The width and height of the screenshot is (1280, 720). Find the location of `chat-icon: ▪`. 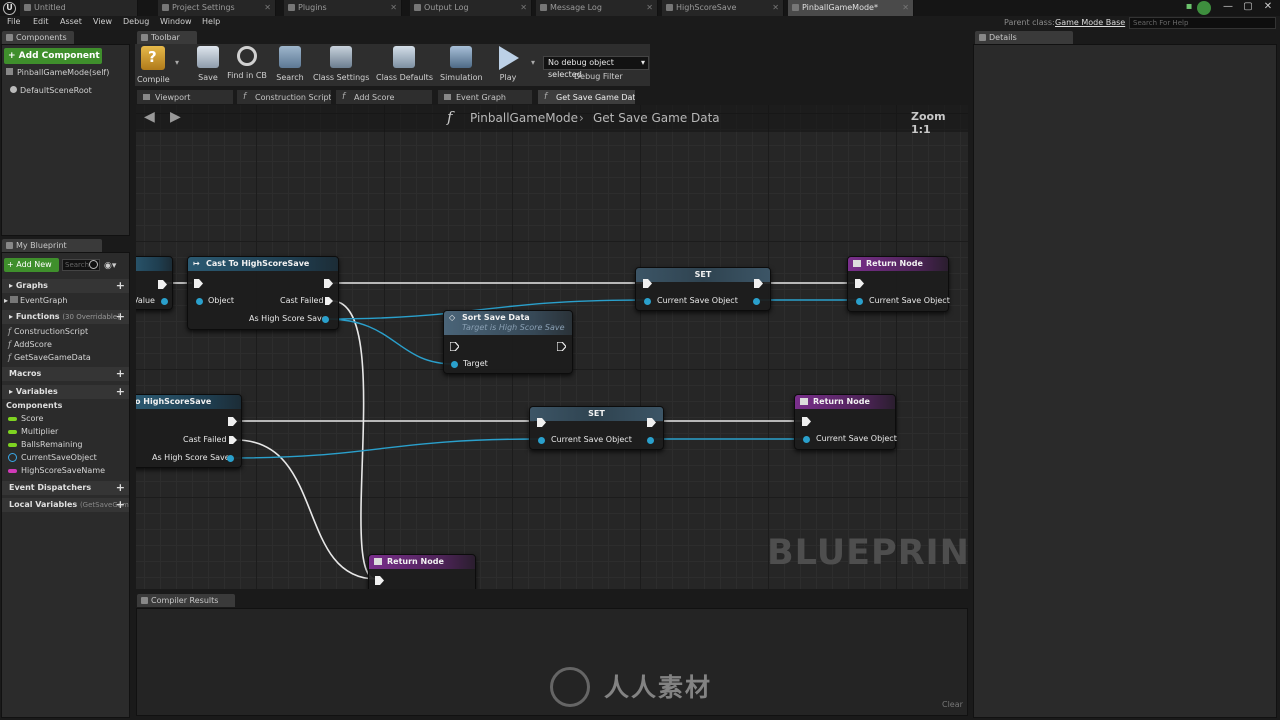

chat-icon: ▪ is located at coordinates (1189, 7).